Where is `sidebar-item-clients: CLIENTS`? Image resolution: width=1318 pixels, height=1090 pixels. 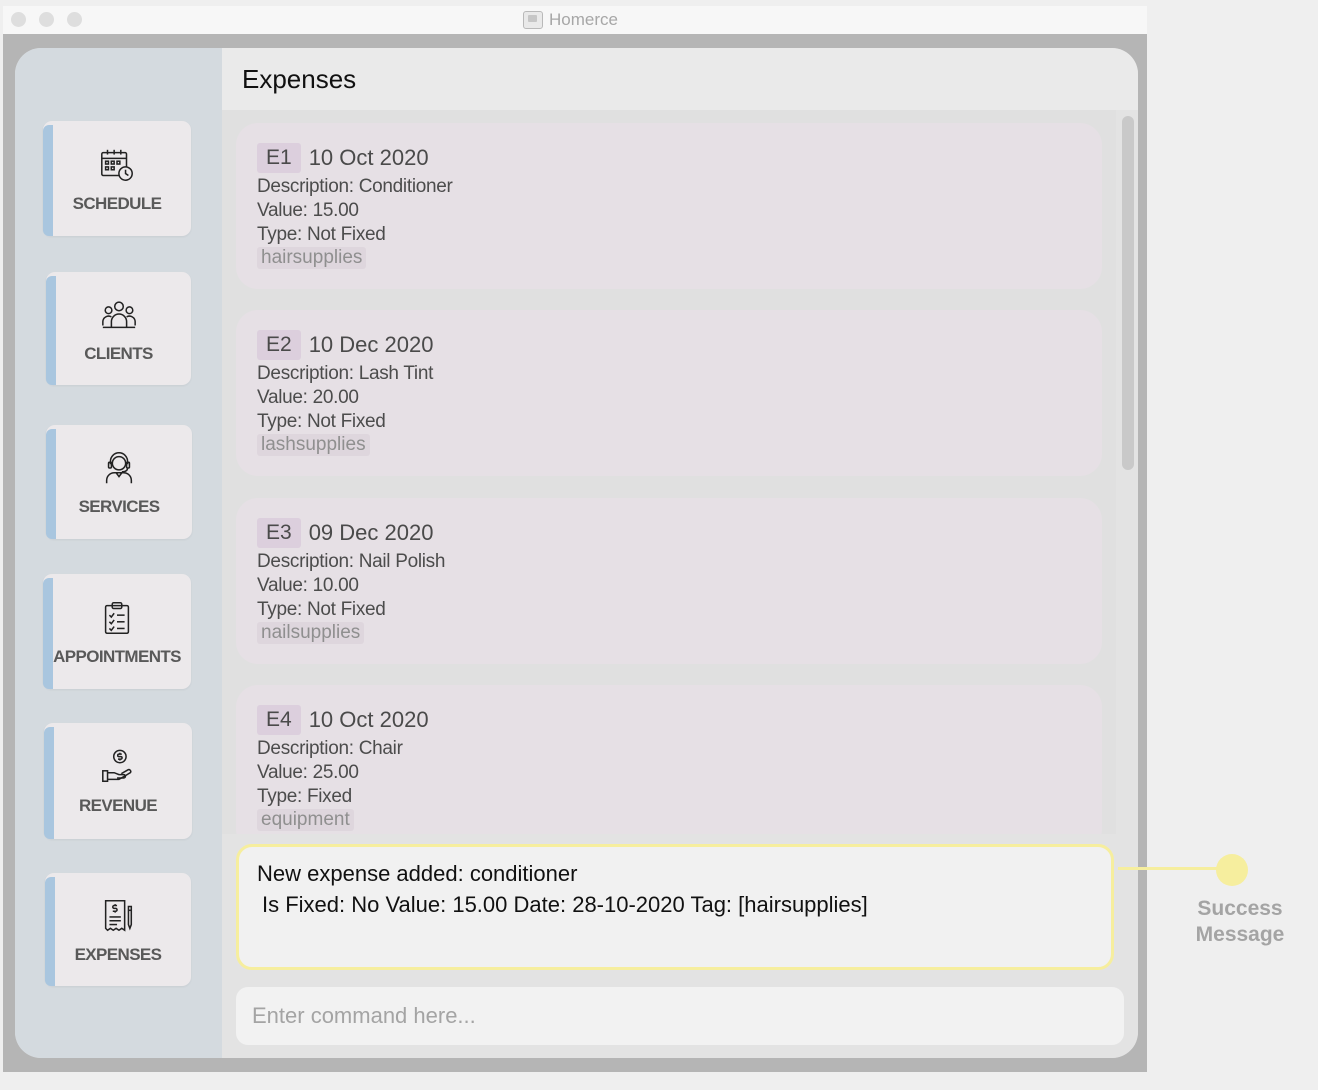
sidebar-item-clients: CLIENTS is located at coordinates (118, 328).